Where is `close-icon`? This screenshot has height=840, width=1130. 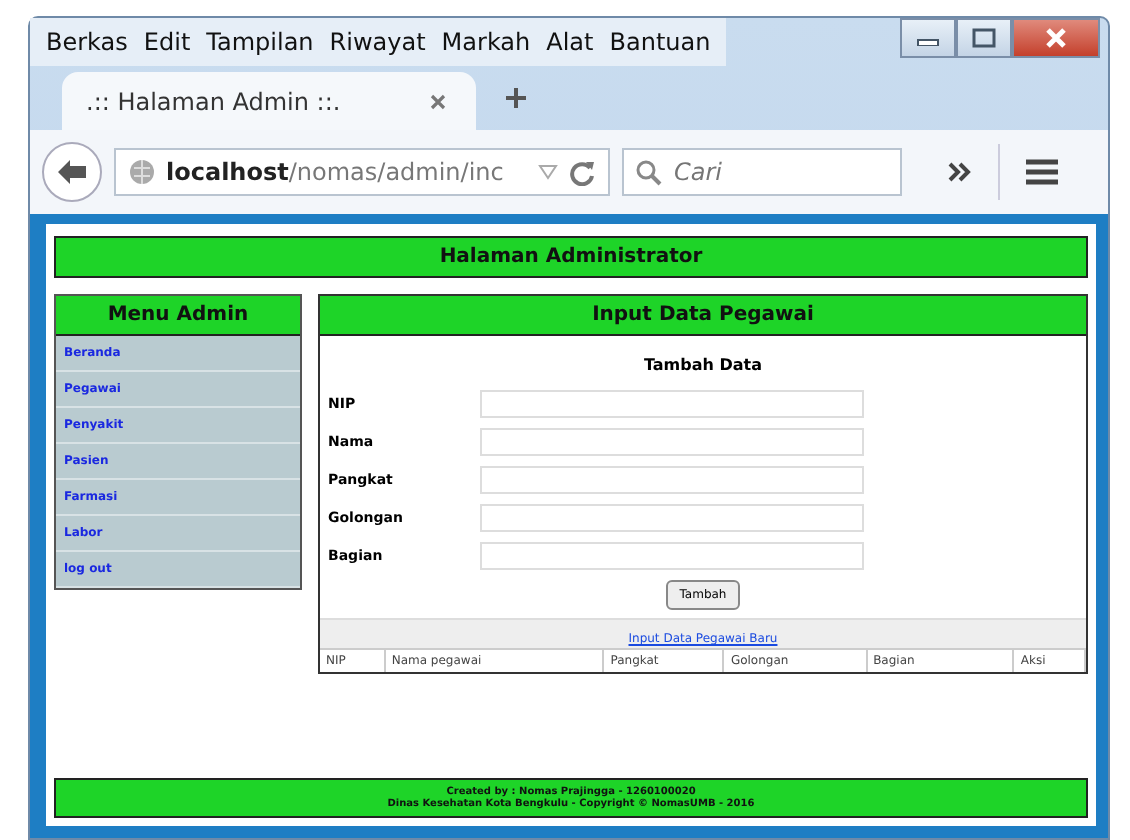
close-icon is located at coordinates (1056, 38).